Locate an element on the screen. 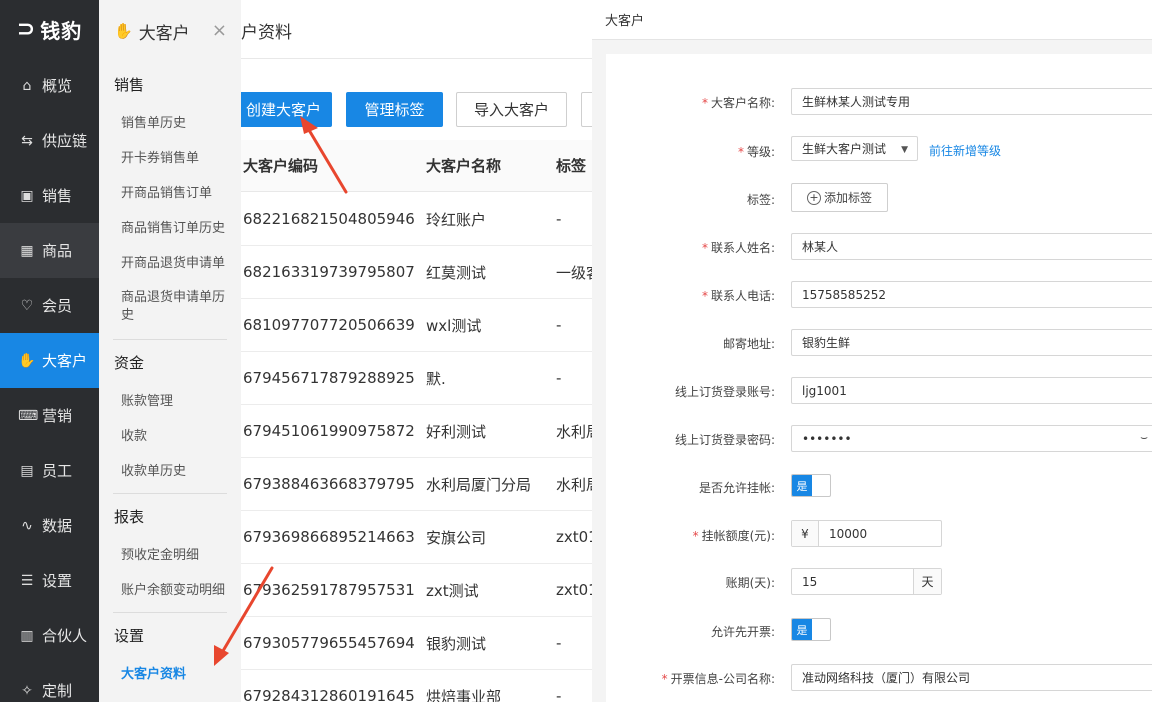 The image size is (1152, 702). customer-code-cell: 682216821504805946 is located at coordinates (329, 219).